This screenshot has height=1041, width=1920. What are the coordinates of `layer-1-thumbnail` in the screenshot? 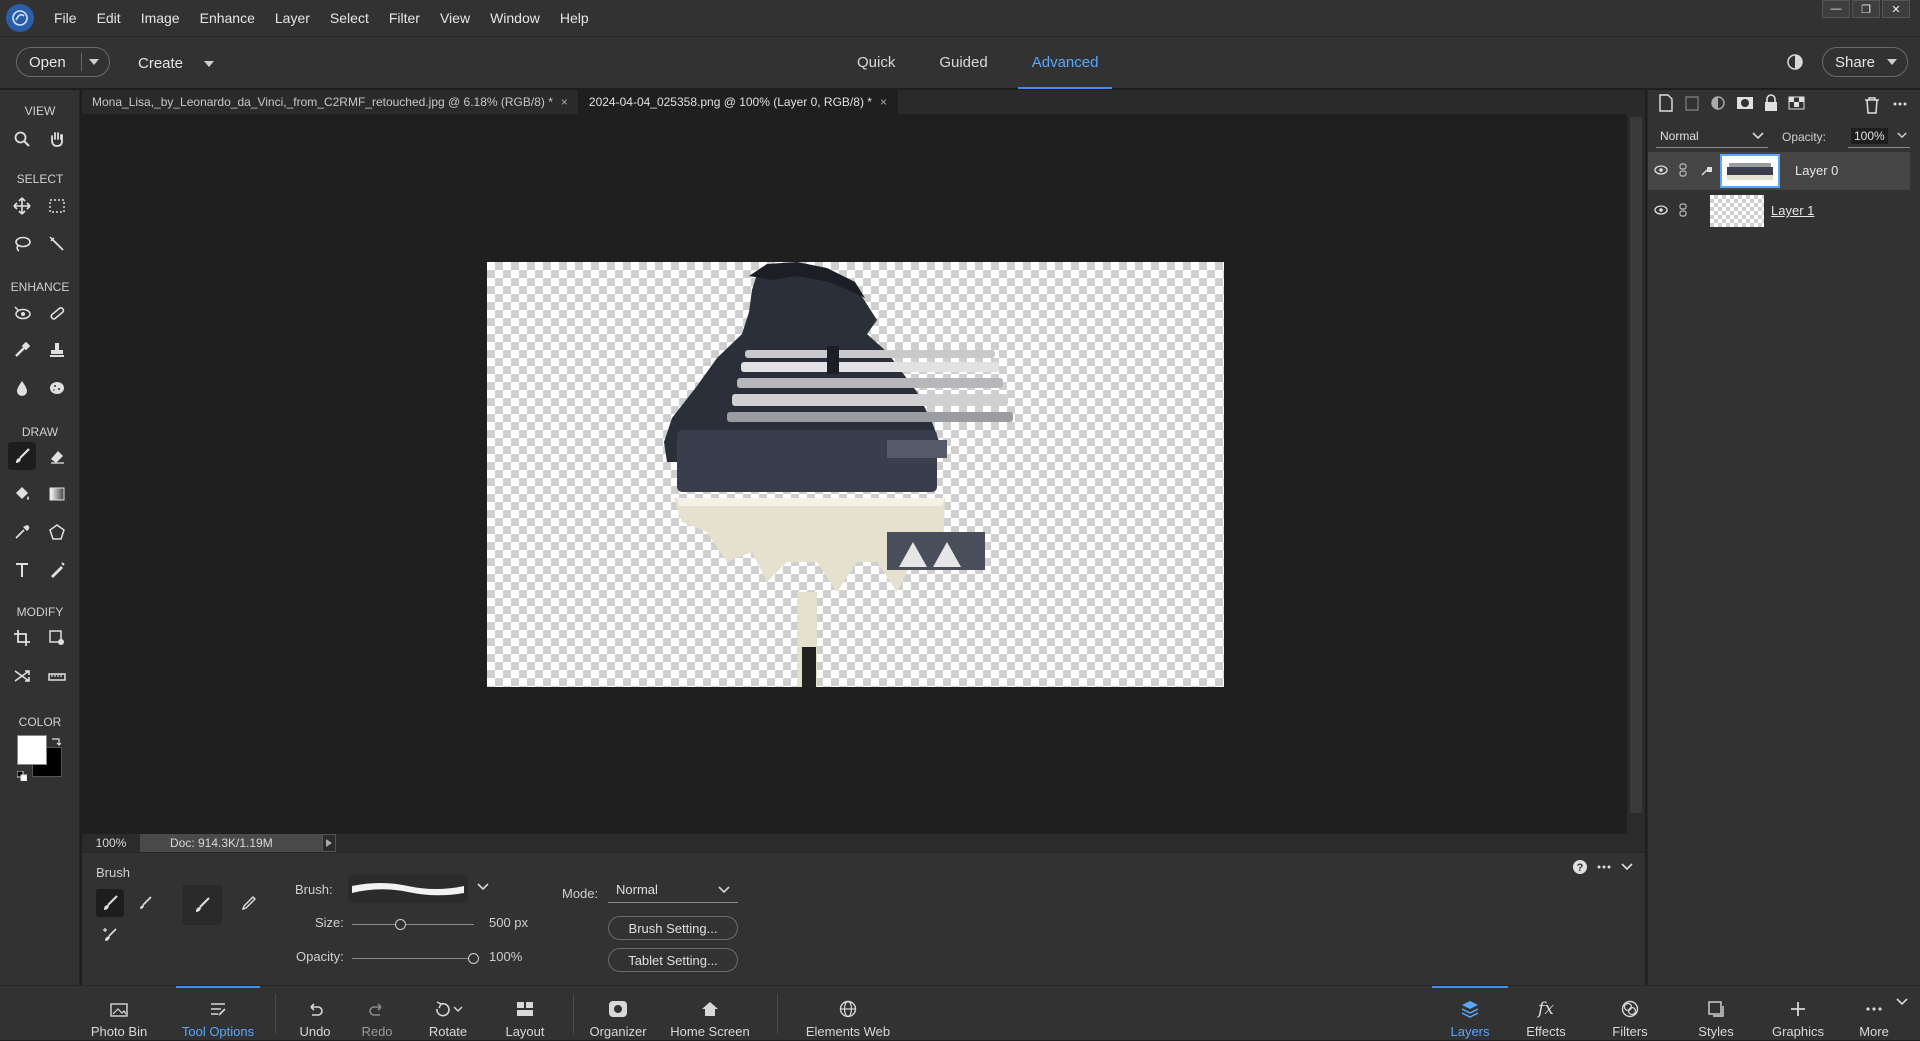 It's located at (1737, 211).